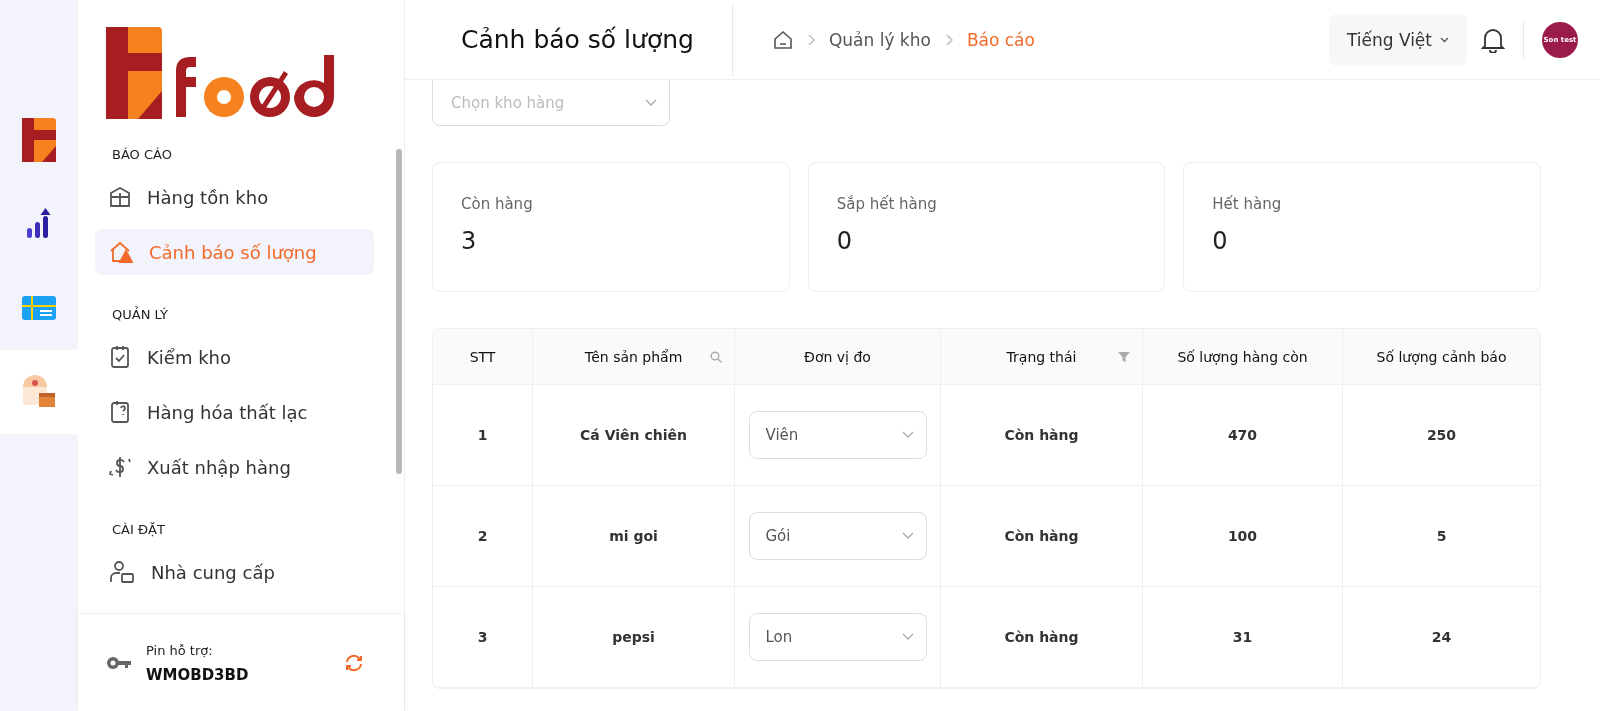 Image resolution: width=1600 pixels, height=711 pixels. I want to click on table-cell: 31, so click(1243, 637).